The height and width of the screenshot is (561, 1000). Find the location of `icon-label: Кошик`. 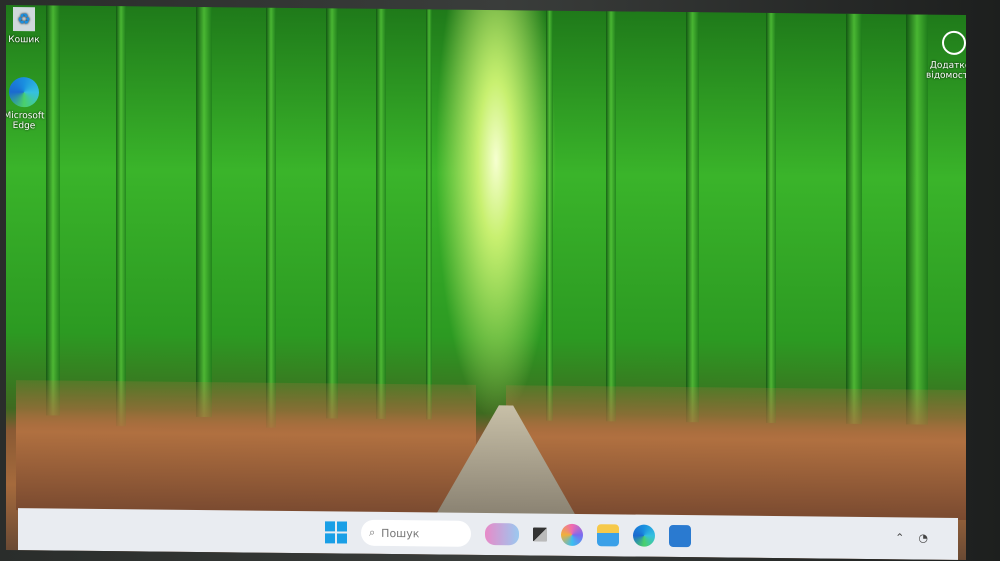

icon-label: Кошик is located at coordinates (24, 40).